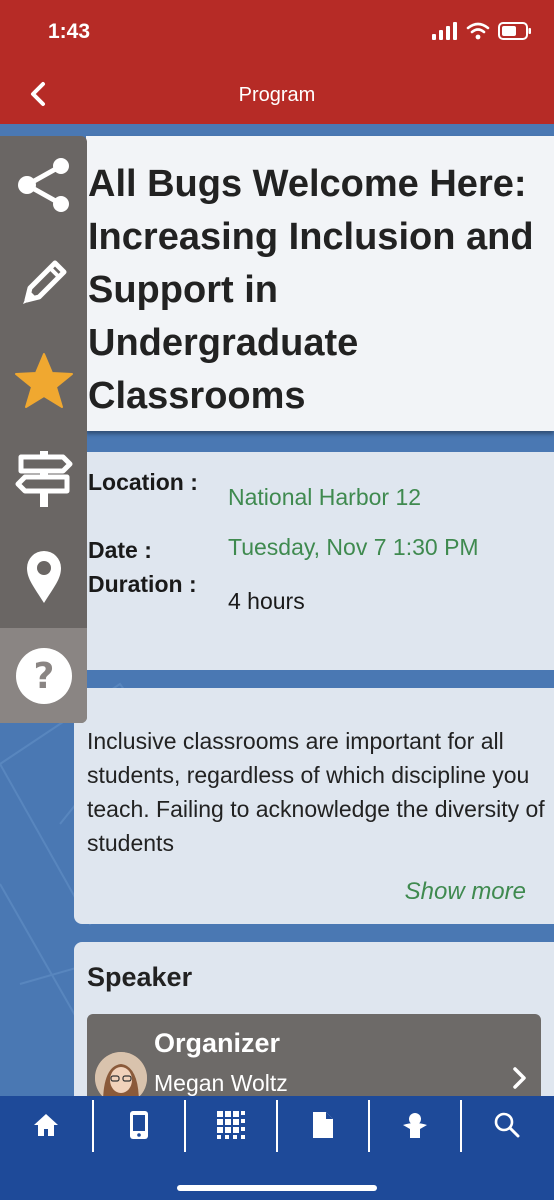 This screenshot has height=1200, width=554. I want to click on signpost-icon, so click(43, 479).